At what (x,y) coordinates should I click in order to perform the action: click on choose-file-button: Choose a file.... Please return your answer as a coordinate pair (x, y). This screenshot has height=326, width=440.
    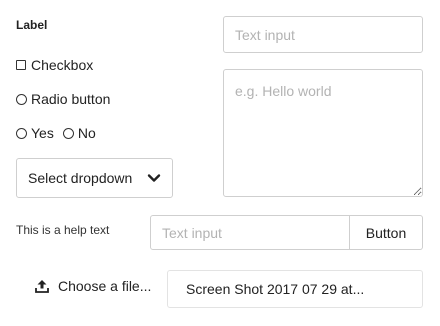
    Looking at the image, I should click on (92, 286).